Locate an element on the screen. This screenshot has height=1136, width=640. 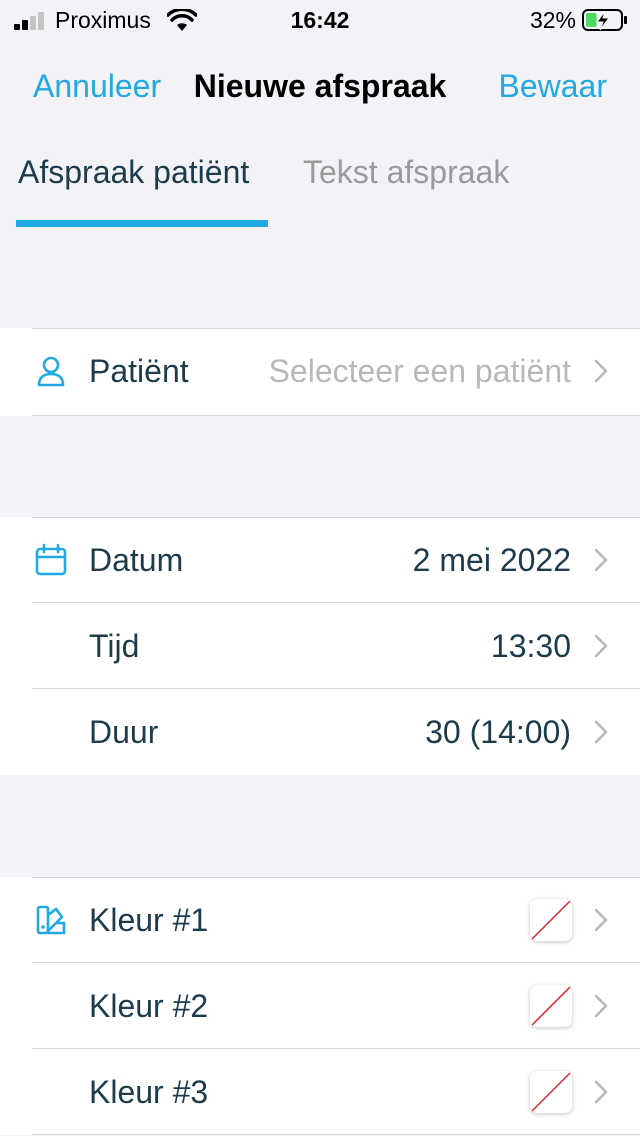
duration-label: Duur is located at coordinates (124, 732).